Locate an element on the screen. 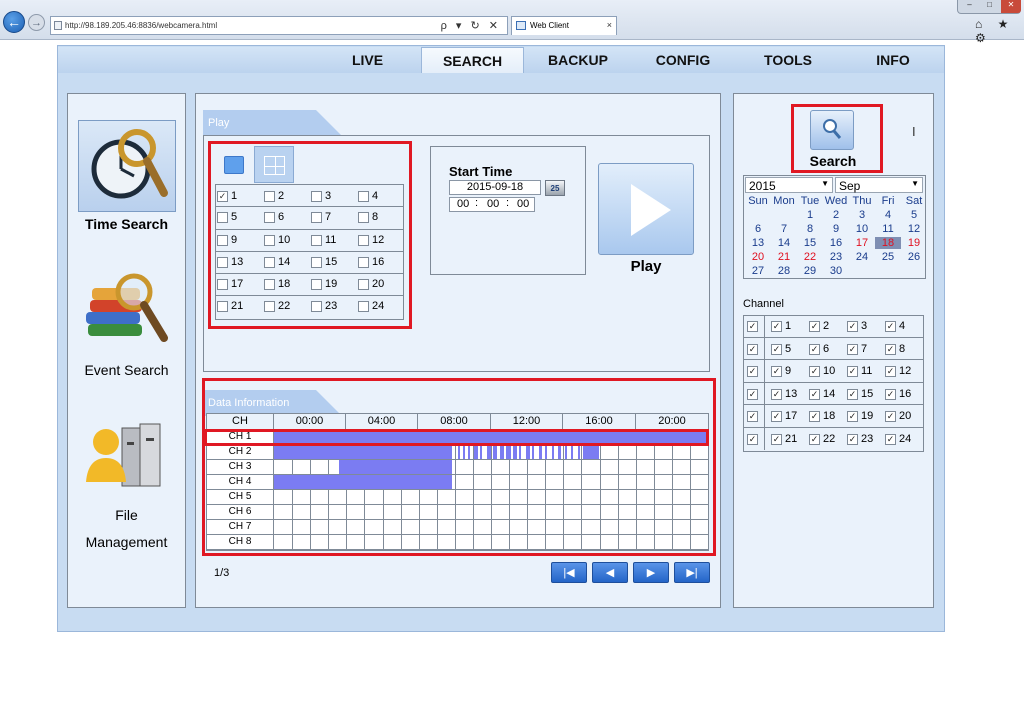 Image resolution: width=1024 pixels, height=707 pixels. calendar-day: 29 is located at coordinates (810, 271).